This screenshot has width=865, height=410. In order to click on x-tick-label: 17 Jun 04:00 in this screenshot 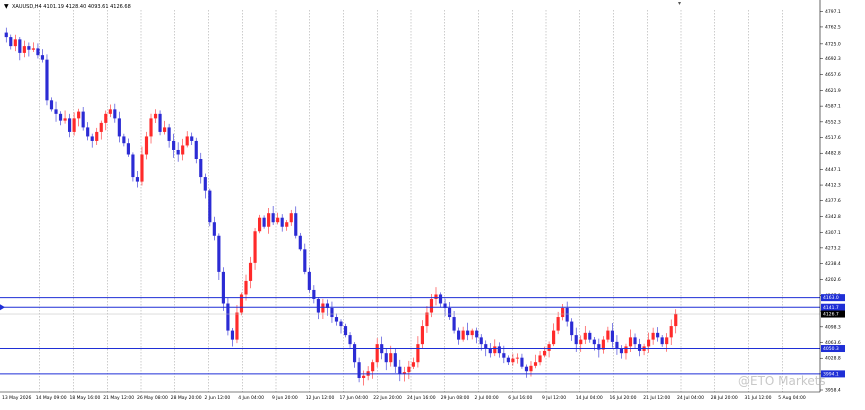, I will do `click(354, 398)`.